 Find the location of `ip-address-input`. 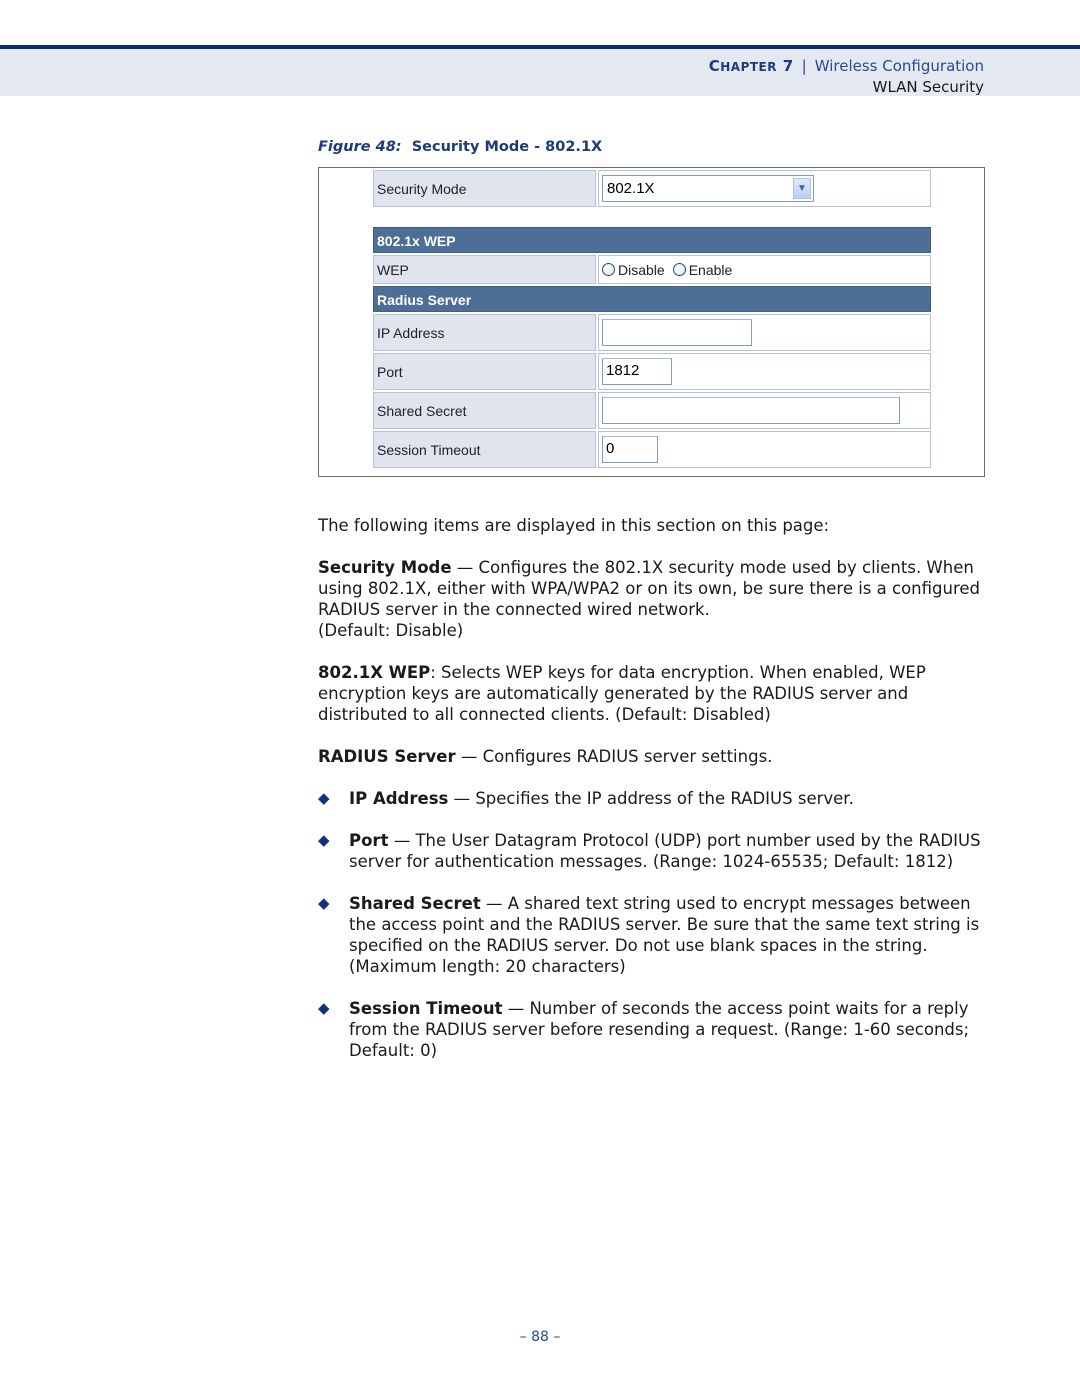

ip-address-input is located at coordinates (677, 332).